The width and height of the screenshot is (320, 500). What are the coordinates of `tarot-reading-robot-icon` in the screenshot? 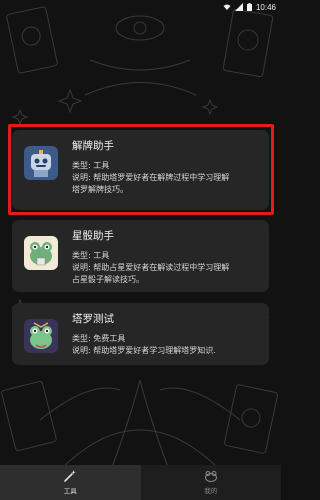 It's located at (41, 163).